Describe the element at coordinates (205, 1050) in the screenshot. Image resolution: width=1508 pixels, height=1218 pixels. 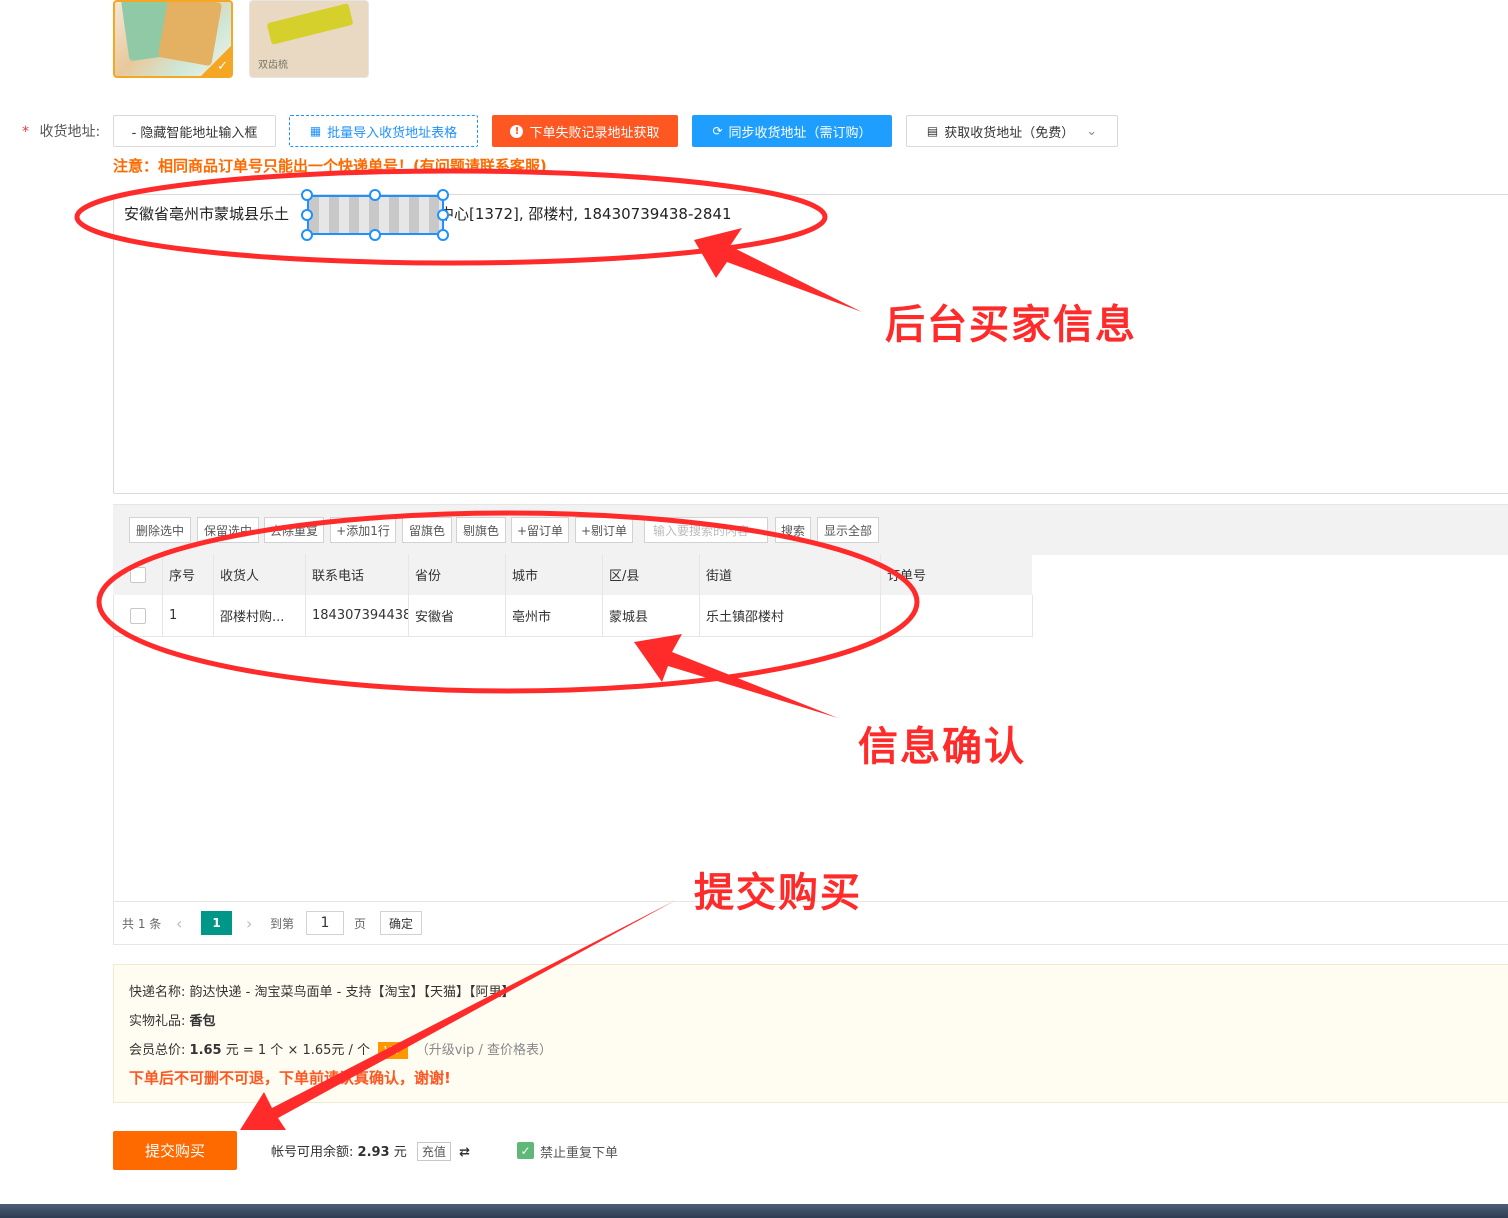
I see `total-amount: 1.65` at that location.